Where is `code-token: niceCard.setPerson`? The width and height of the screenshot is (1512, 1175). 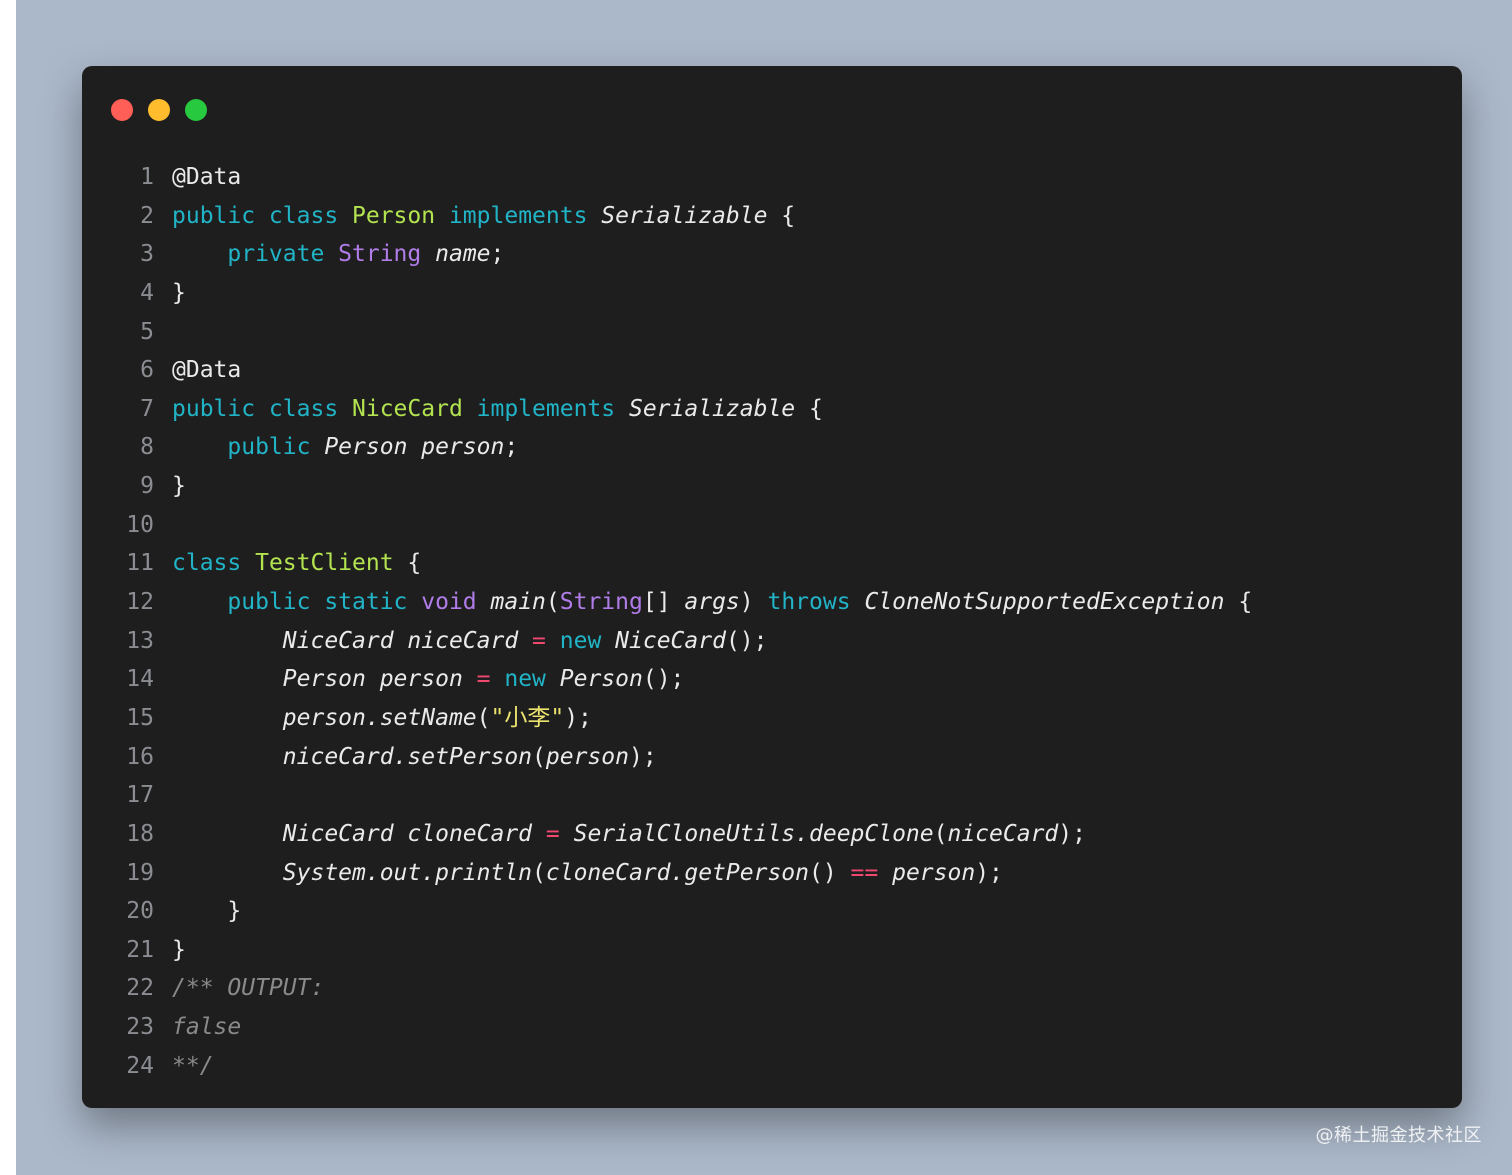 code-token: niceCard.setPerson is located at coordinates (352, 756).